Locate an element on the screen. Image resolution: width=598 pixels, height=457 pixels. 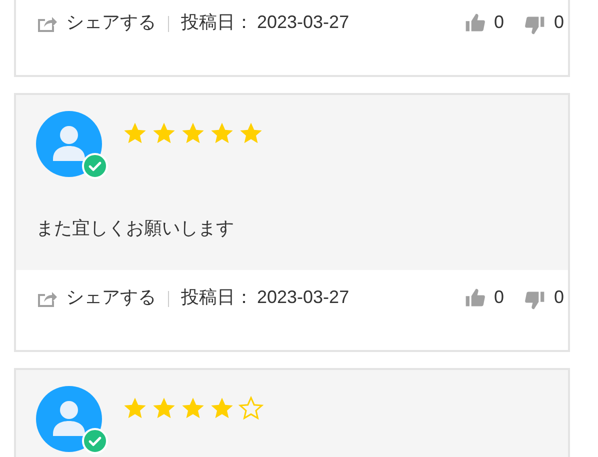
star-outline-icon is located at coordinates (251, 408).